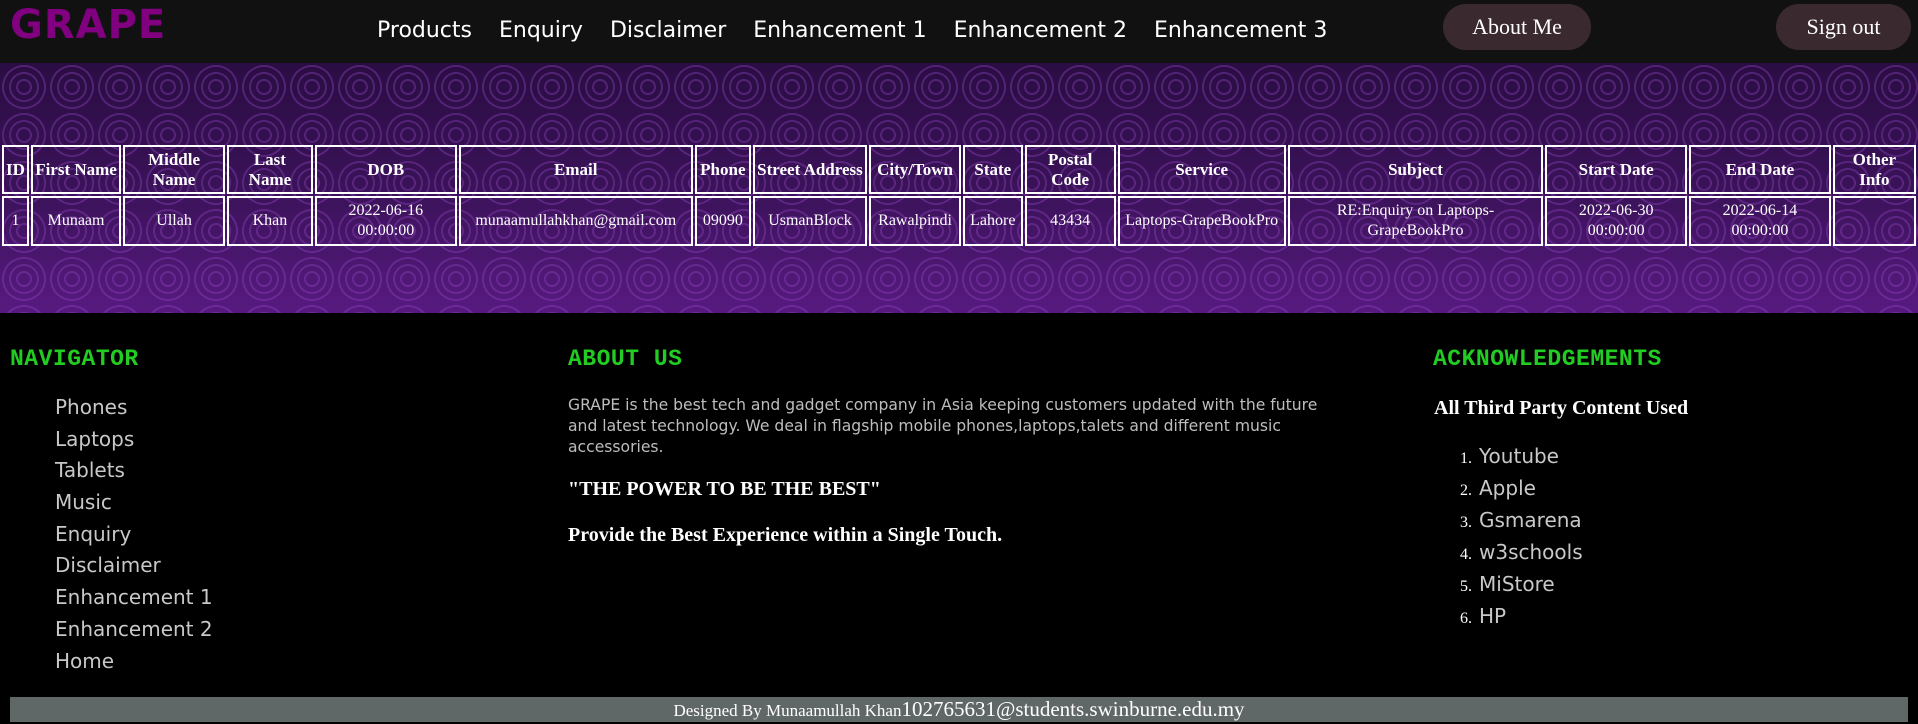 This screenshot has width=1918, height=724. I want to click on nav-link-disclaimer: Disclaimer, so click(668, 30).